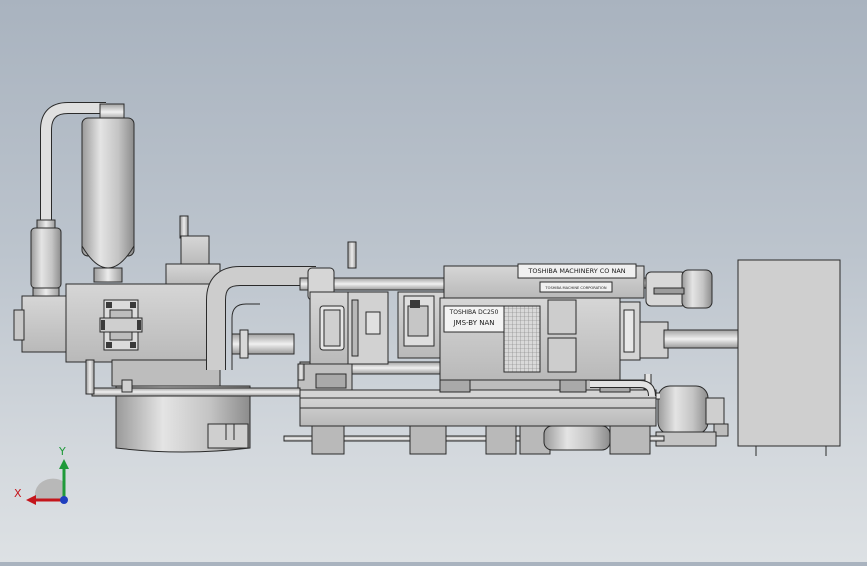 The image size is (867, 566). Describe the element at coordinates (421, 325) in the screenshot. I see `die-block` at that location.